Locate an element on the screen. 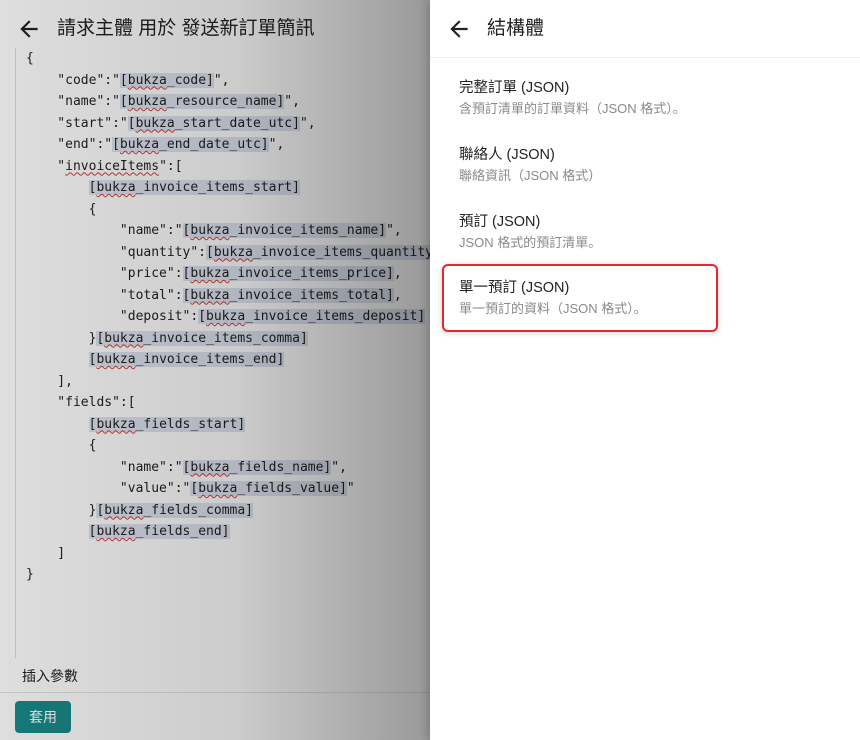 This screenshot has height=740, width=860. code-line: "name":"[bukza_fields_name]", is located at coordinates (186, 467).